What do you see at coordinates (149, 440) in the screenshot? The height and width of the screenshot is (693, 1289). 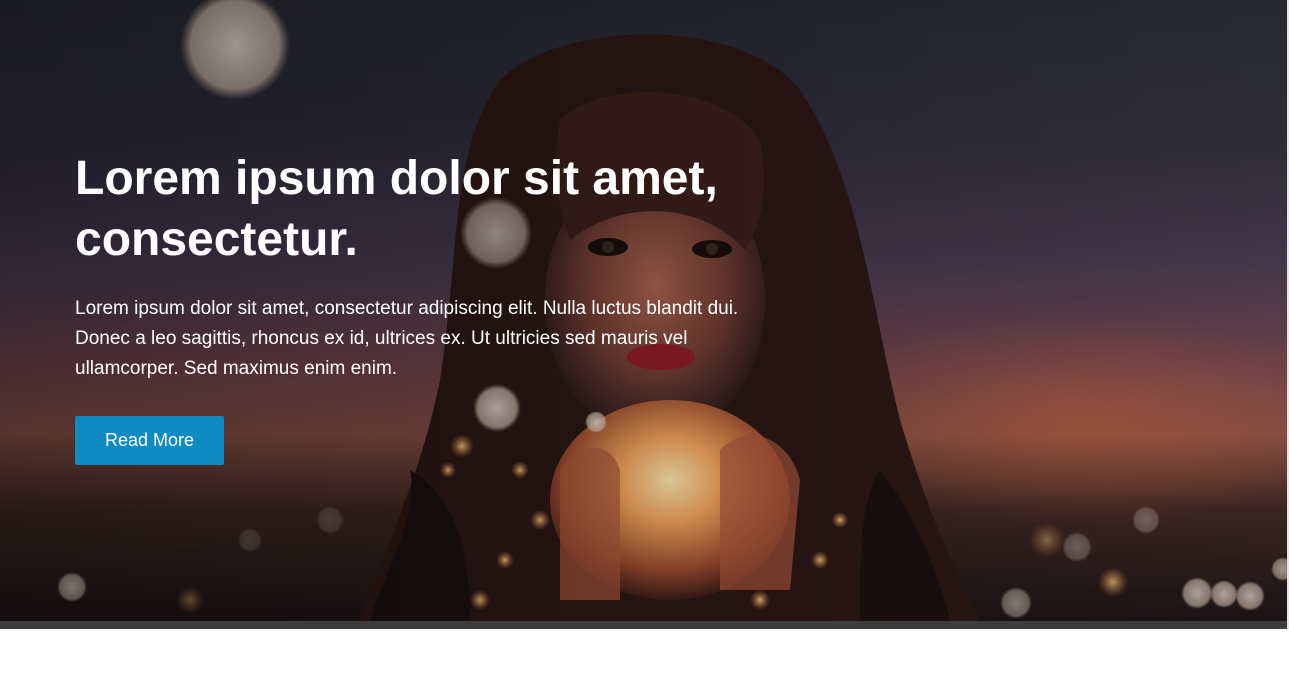 I see `read-more-button: Read More` at bounding box center [149, 440].